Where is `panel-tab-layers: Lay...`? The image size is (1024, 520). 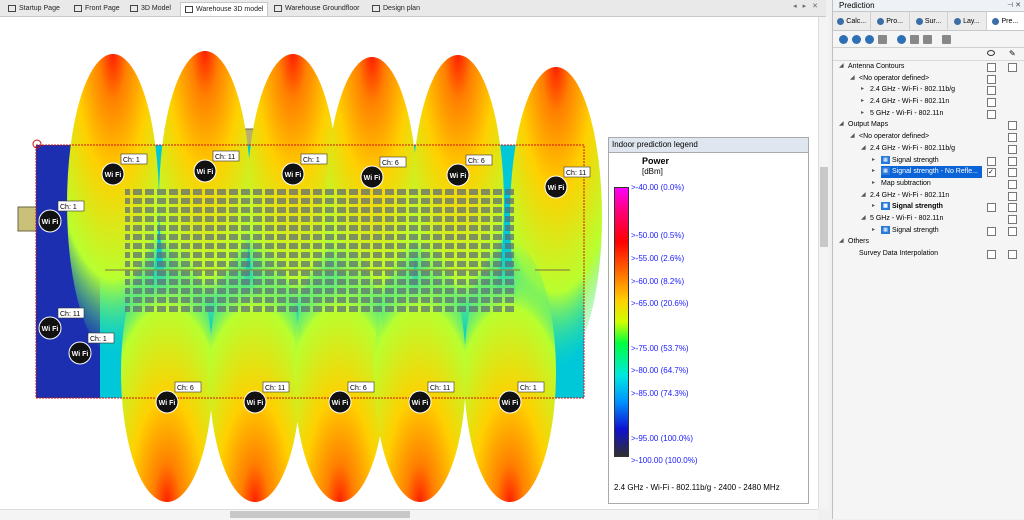
panel-tab-layers: Lay... is located at coordinates (967, 21).